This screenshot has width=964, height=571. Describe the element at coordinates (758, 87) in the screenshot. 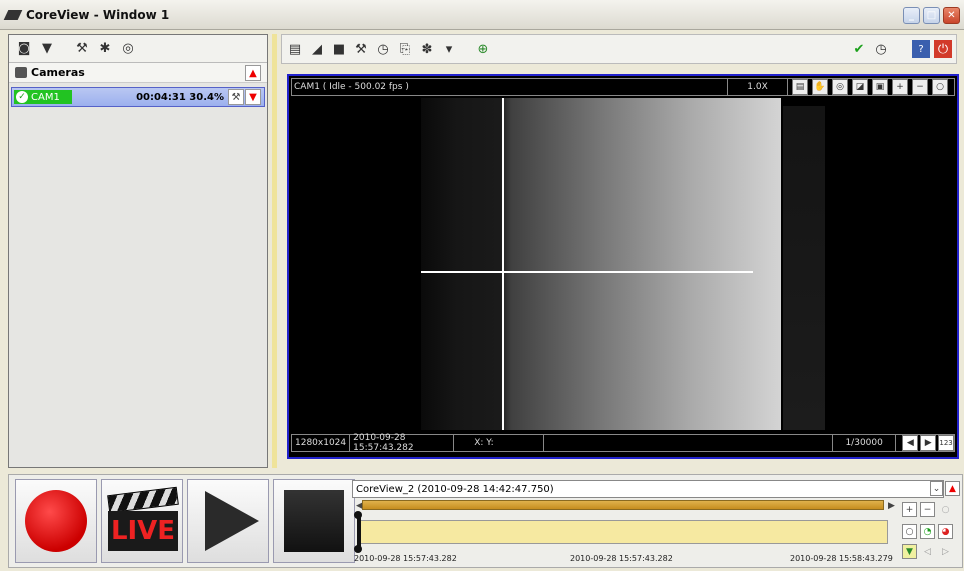

I see `zoom-level: 1.0X` at that location.